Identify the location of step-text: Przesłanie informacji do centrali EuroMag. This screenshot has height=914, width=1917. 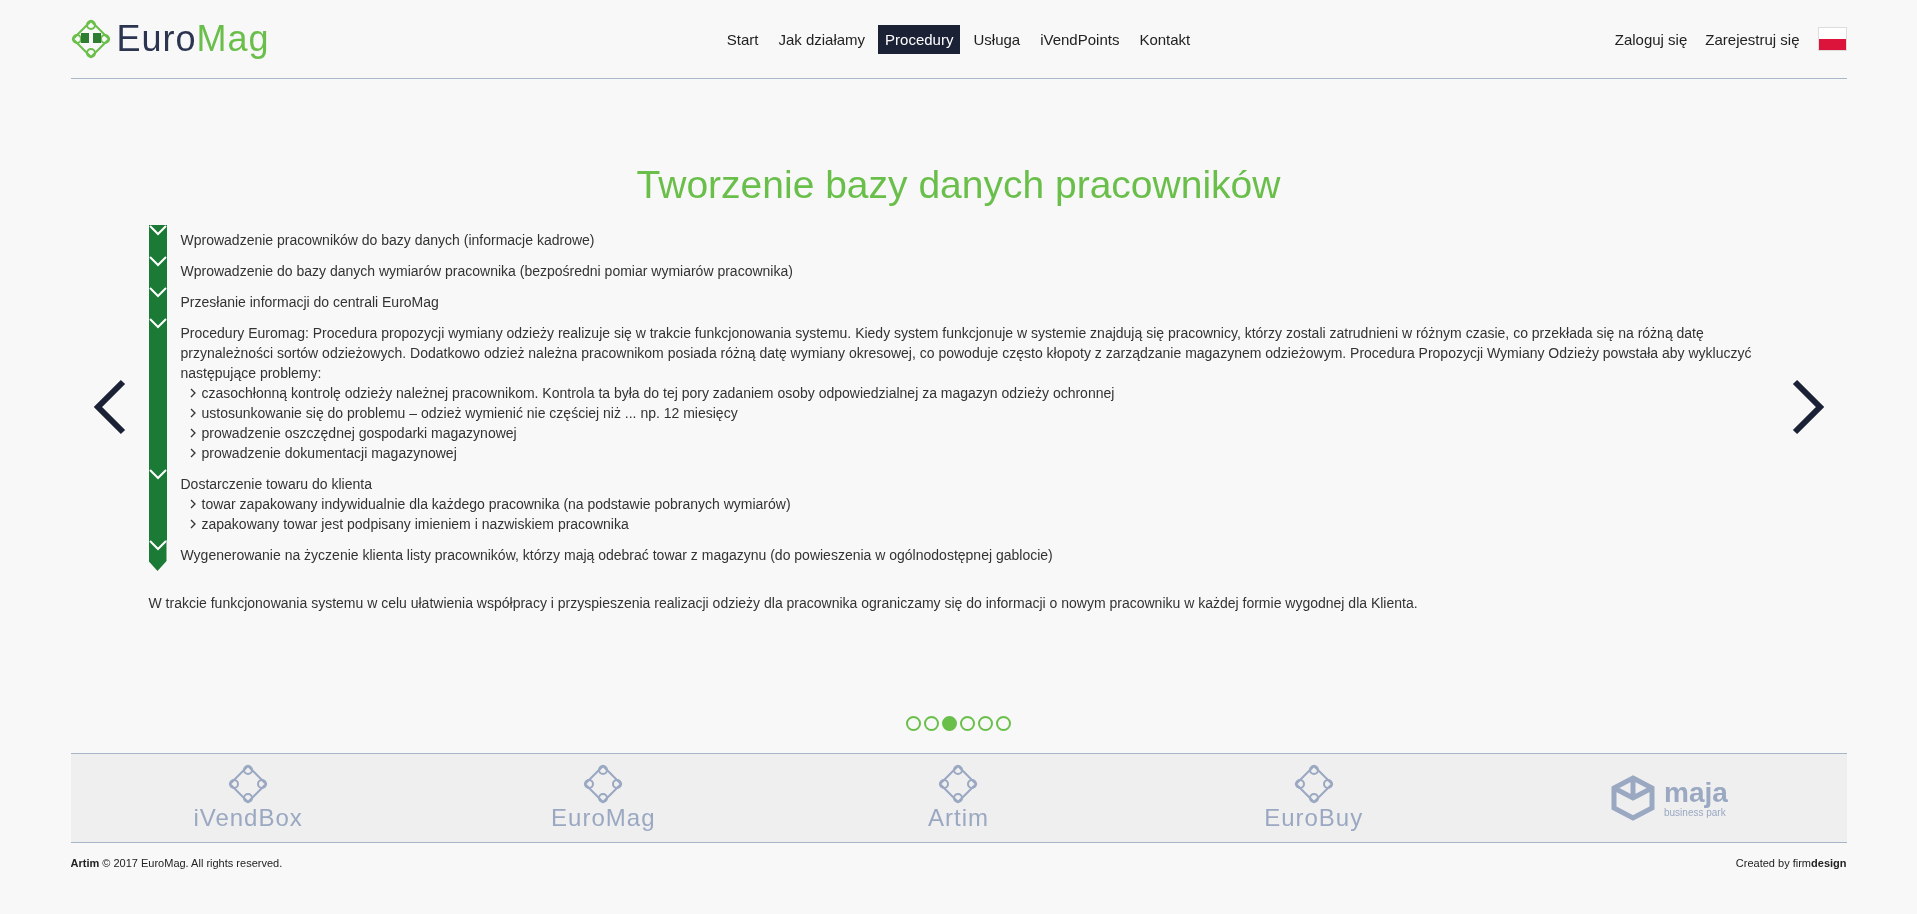
(309, 302).